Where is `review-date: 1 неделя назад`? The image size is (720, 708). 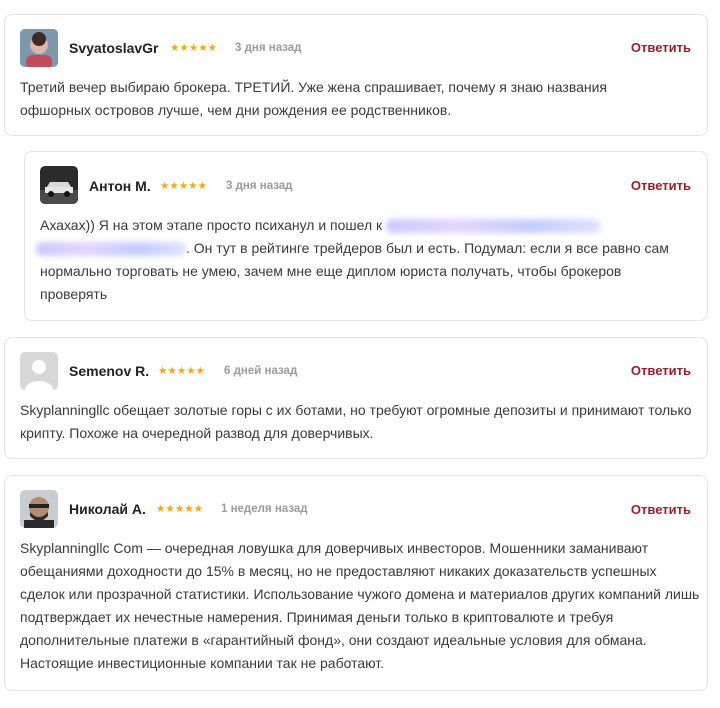
review-date: 1 неделя назад is located at coordinates (264, 509).